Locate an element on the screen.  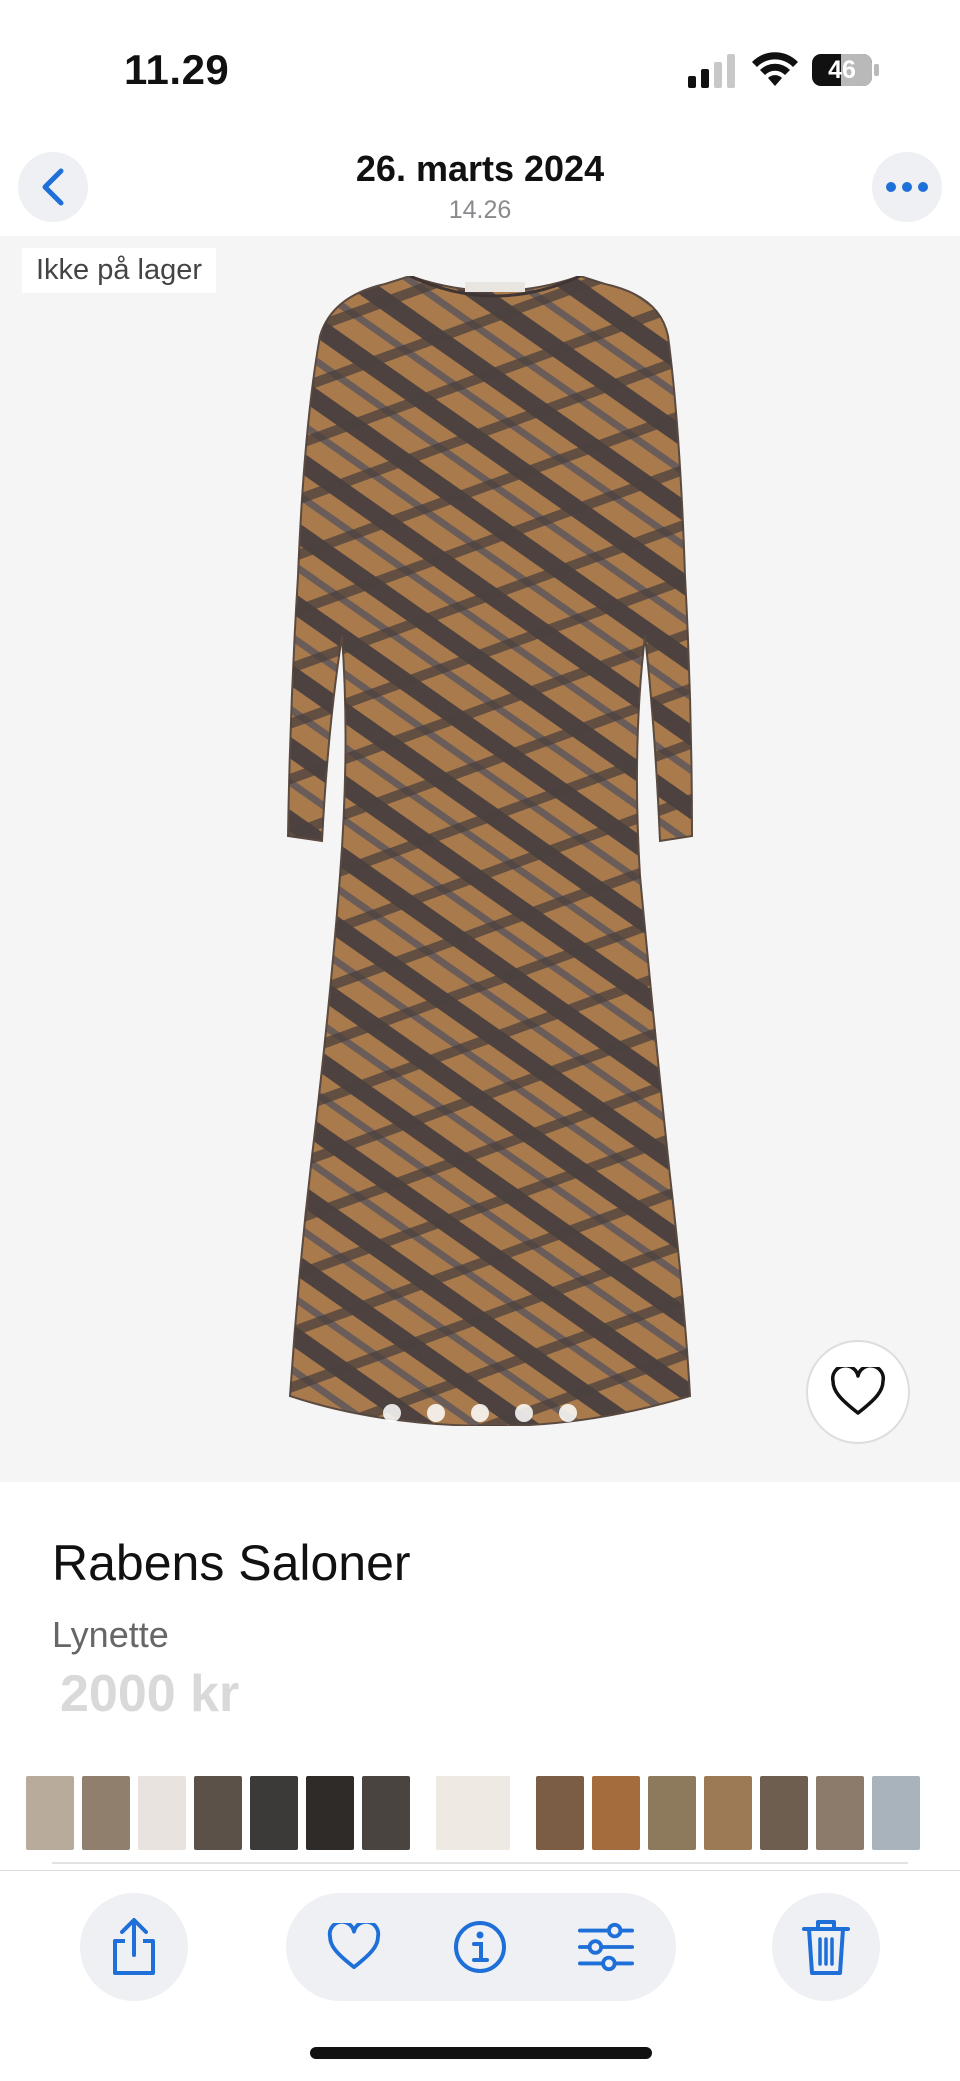
product-brand: Rabens Saloner is located at coordinates (231, 1563).